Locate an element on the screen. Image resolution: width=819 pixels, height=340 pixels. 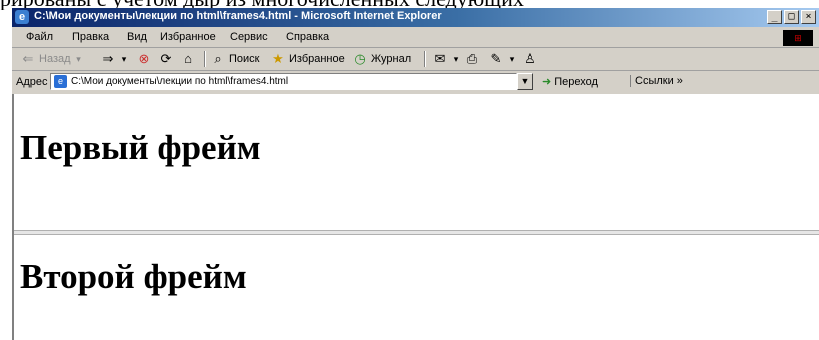
menu-tools: Сервис is located at coordinates (249, 37).